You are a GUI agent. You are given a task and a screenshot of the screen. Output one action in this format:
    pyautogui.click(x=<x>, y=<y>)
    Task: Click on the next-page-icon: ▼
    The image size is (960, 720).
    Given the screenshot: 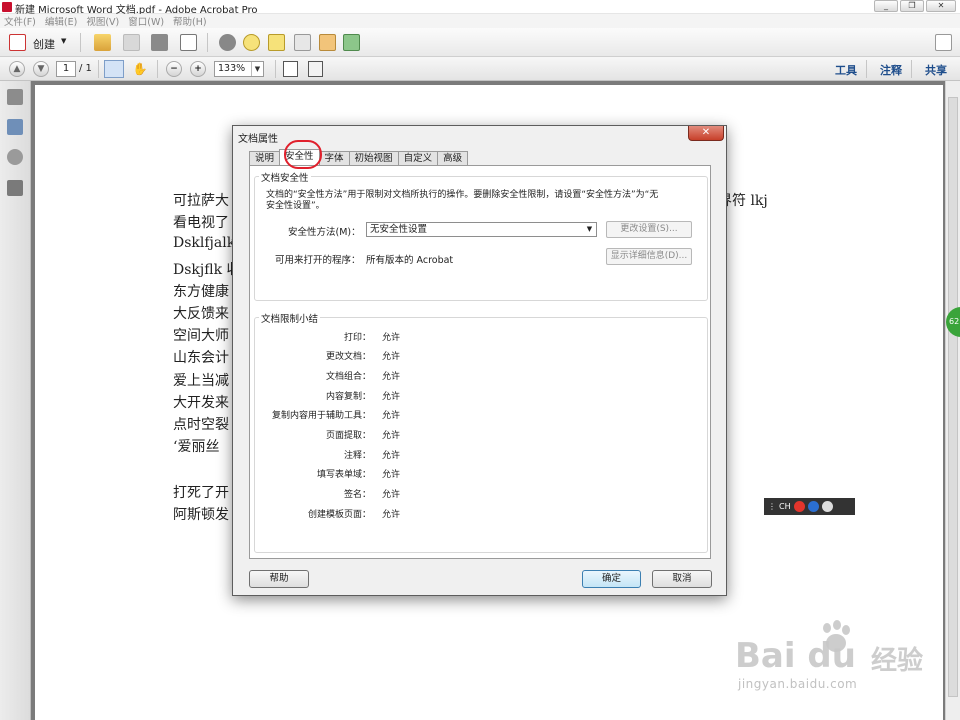 What is the action you would take?
    pyautogui.click(x=41, y=69)
    